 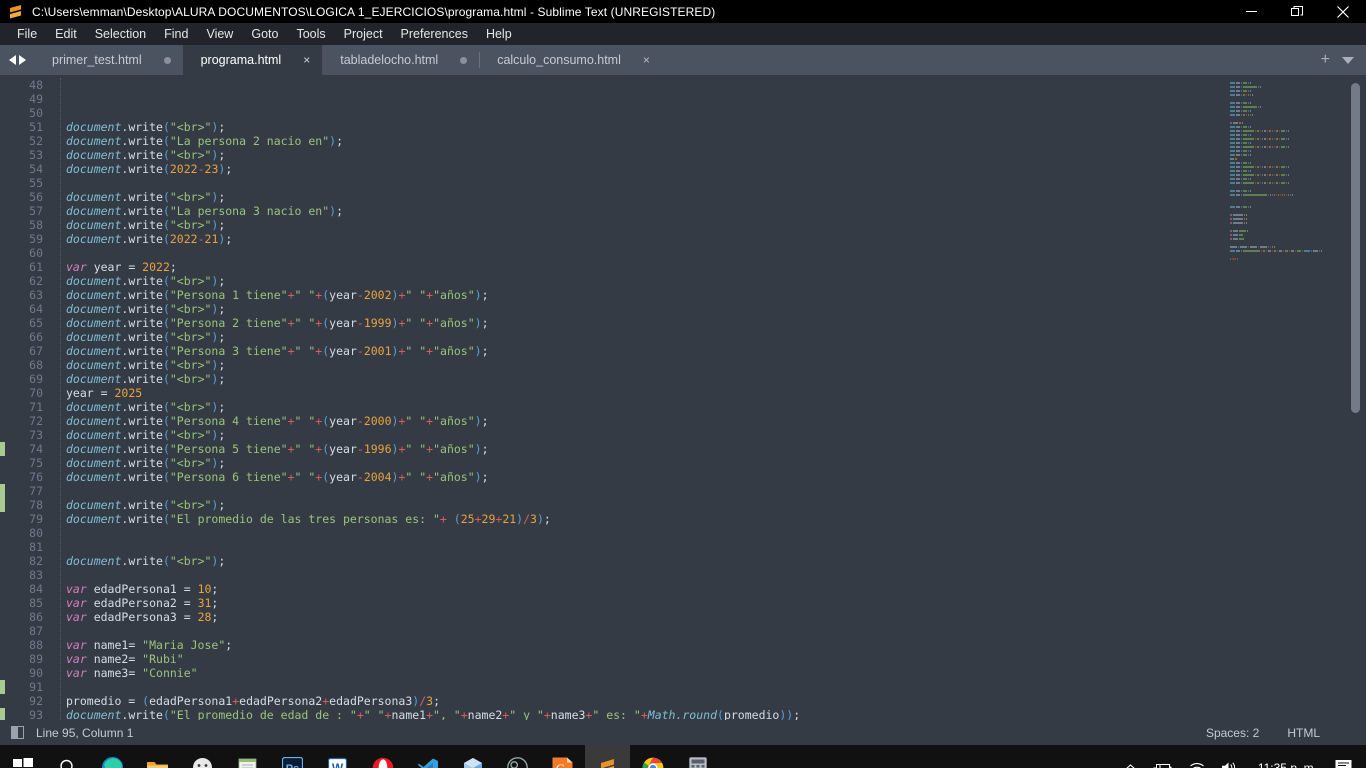 I want to click on notification-icon, so click(x=1347, y=763).